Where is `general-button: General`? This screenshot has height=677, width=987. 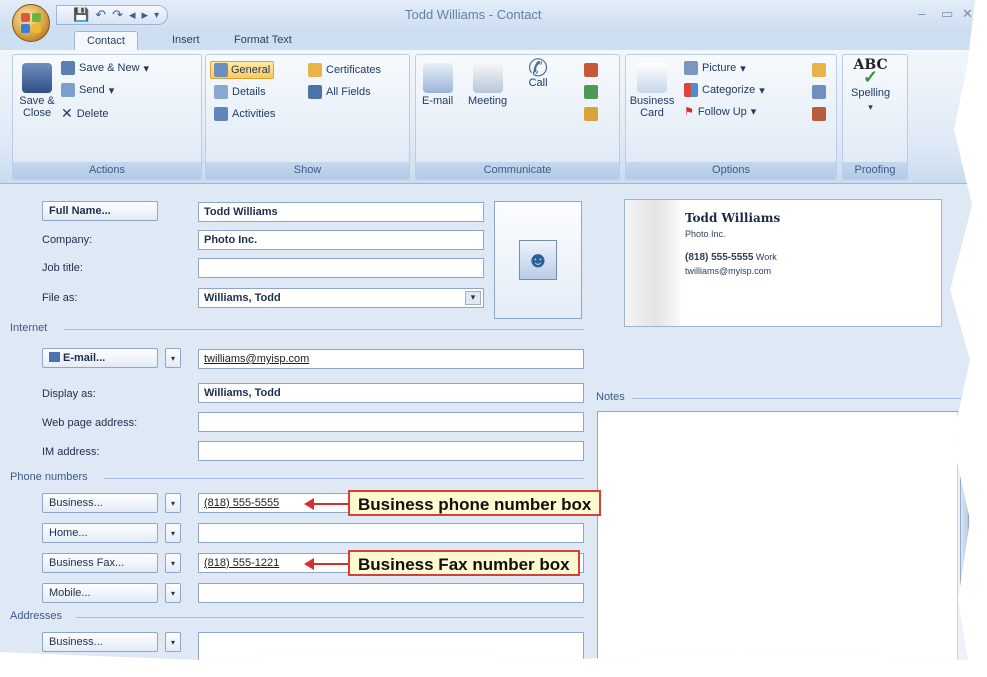
general-button: General is located at coordinates (242, 70).